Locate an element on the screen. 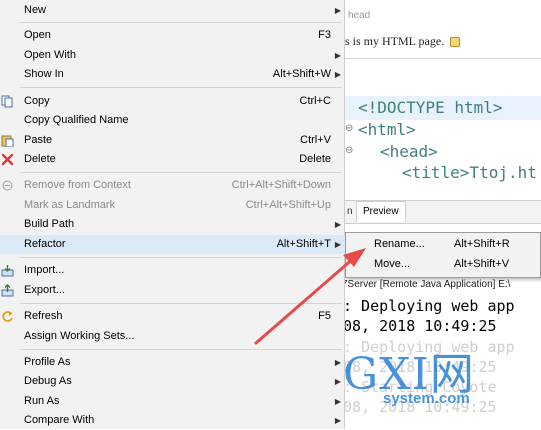 This screenshot has width=541, height=430. menu-item-label: Mark as Landmark is located at coordinates (70, 205).